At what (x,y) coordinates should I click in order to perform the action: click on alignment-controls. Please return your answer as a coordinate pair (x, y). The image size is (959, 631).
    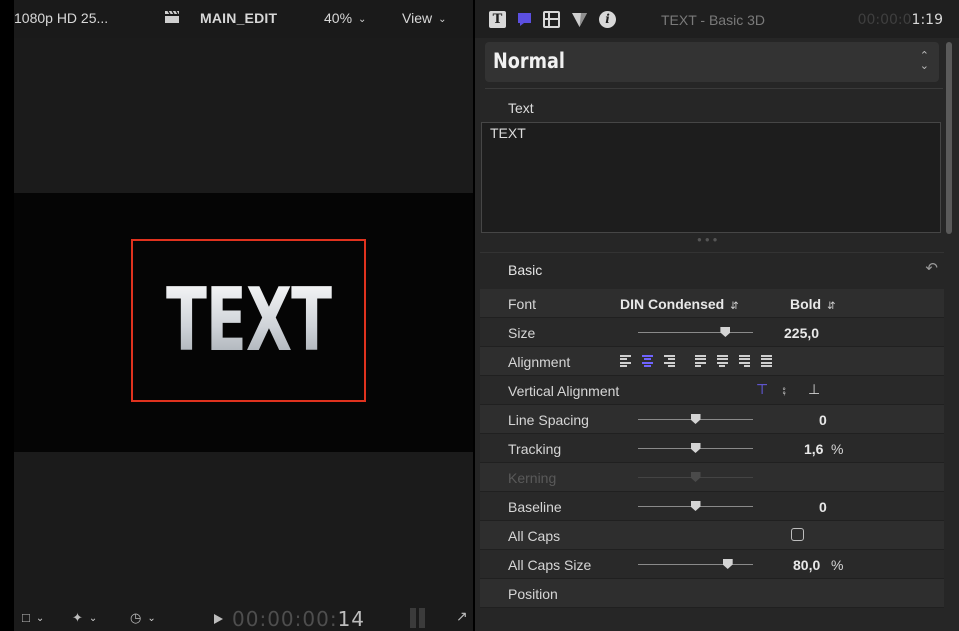
    Looking at the image, I should click on (701, 361).